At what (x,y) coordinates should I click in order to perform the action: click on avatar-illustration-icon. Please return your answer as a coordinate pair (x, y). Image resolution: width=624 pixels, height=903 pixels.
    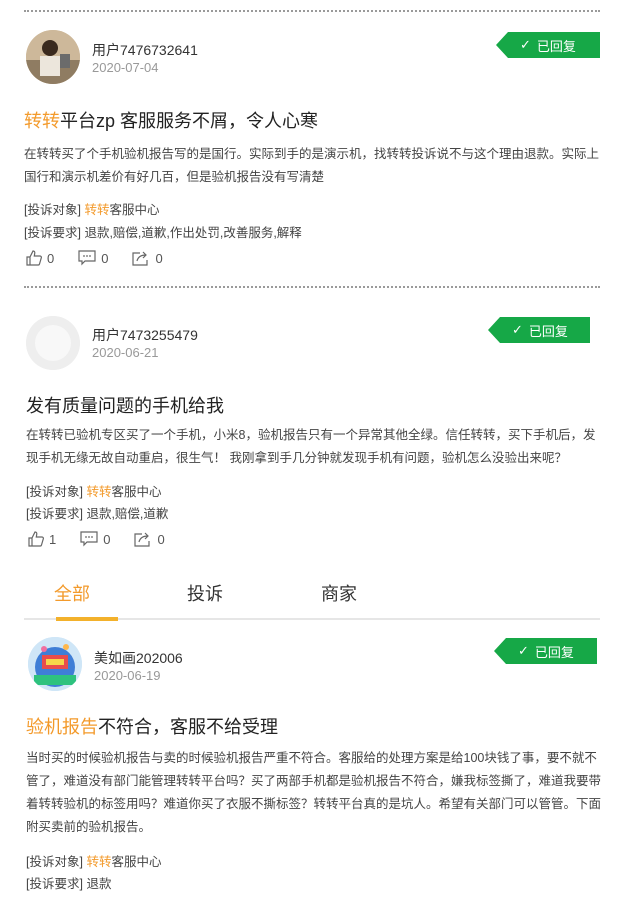
    Looking at the image, I should click on (55, 664).